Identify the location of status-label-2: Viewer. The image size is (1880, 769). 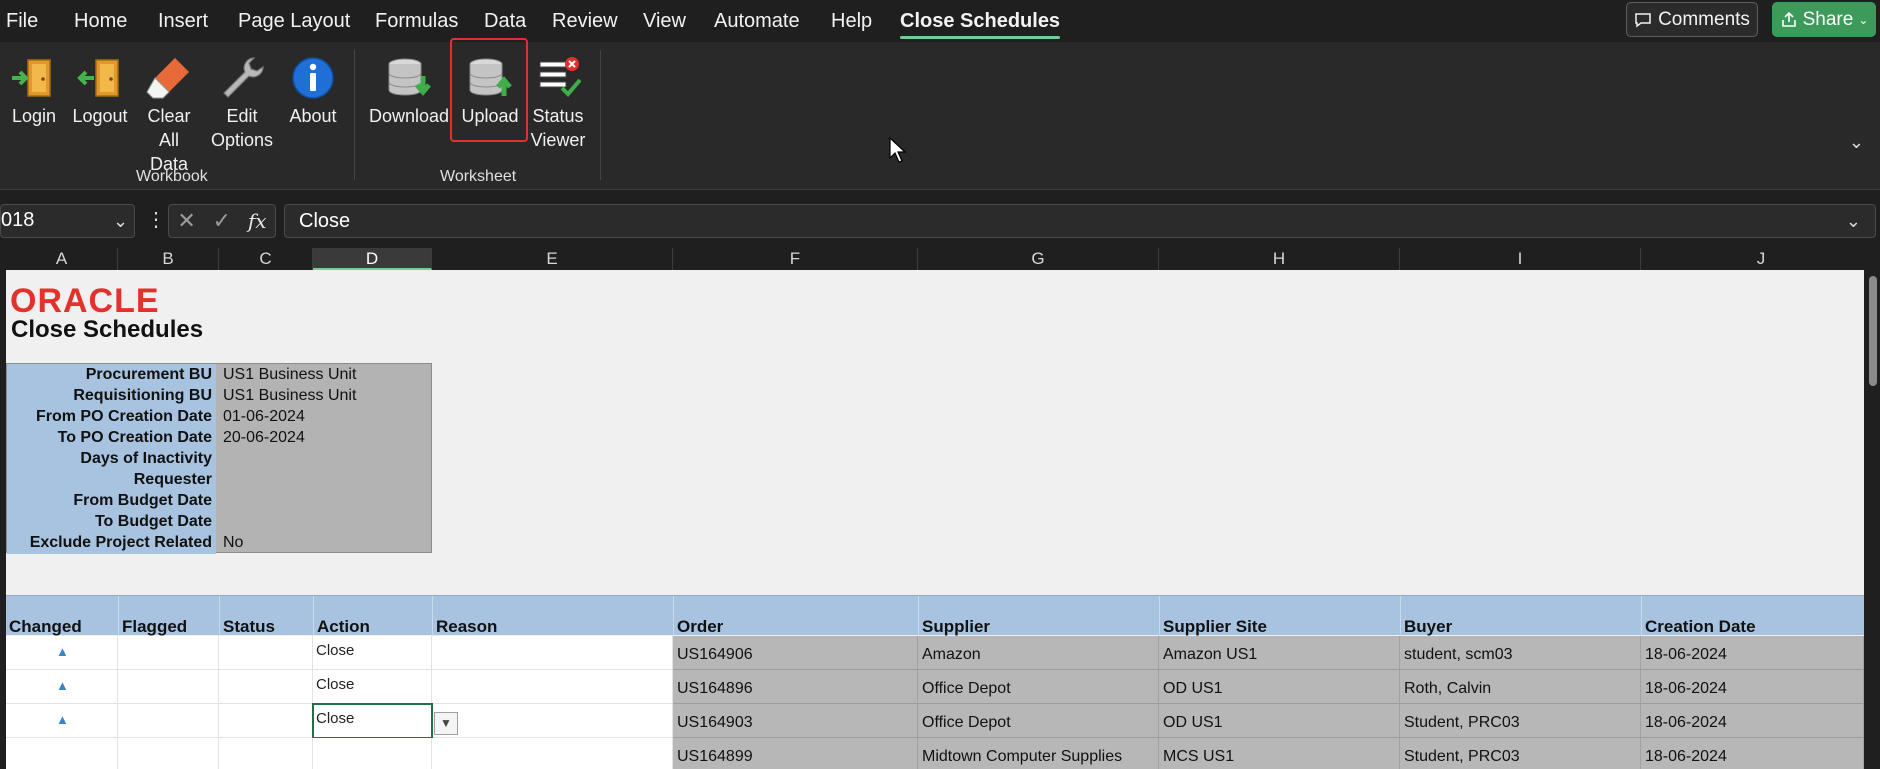
(558, 140).